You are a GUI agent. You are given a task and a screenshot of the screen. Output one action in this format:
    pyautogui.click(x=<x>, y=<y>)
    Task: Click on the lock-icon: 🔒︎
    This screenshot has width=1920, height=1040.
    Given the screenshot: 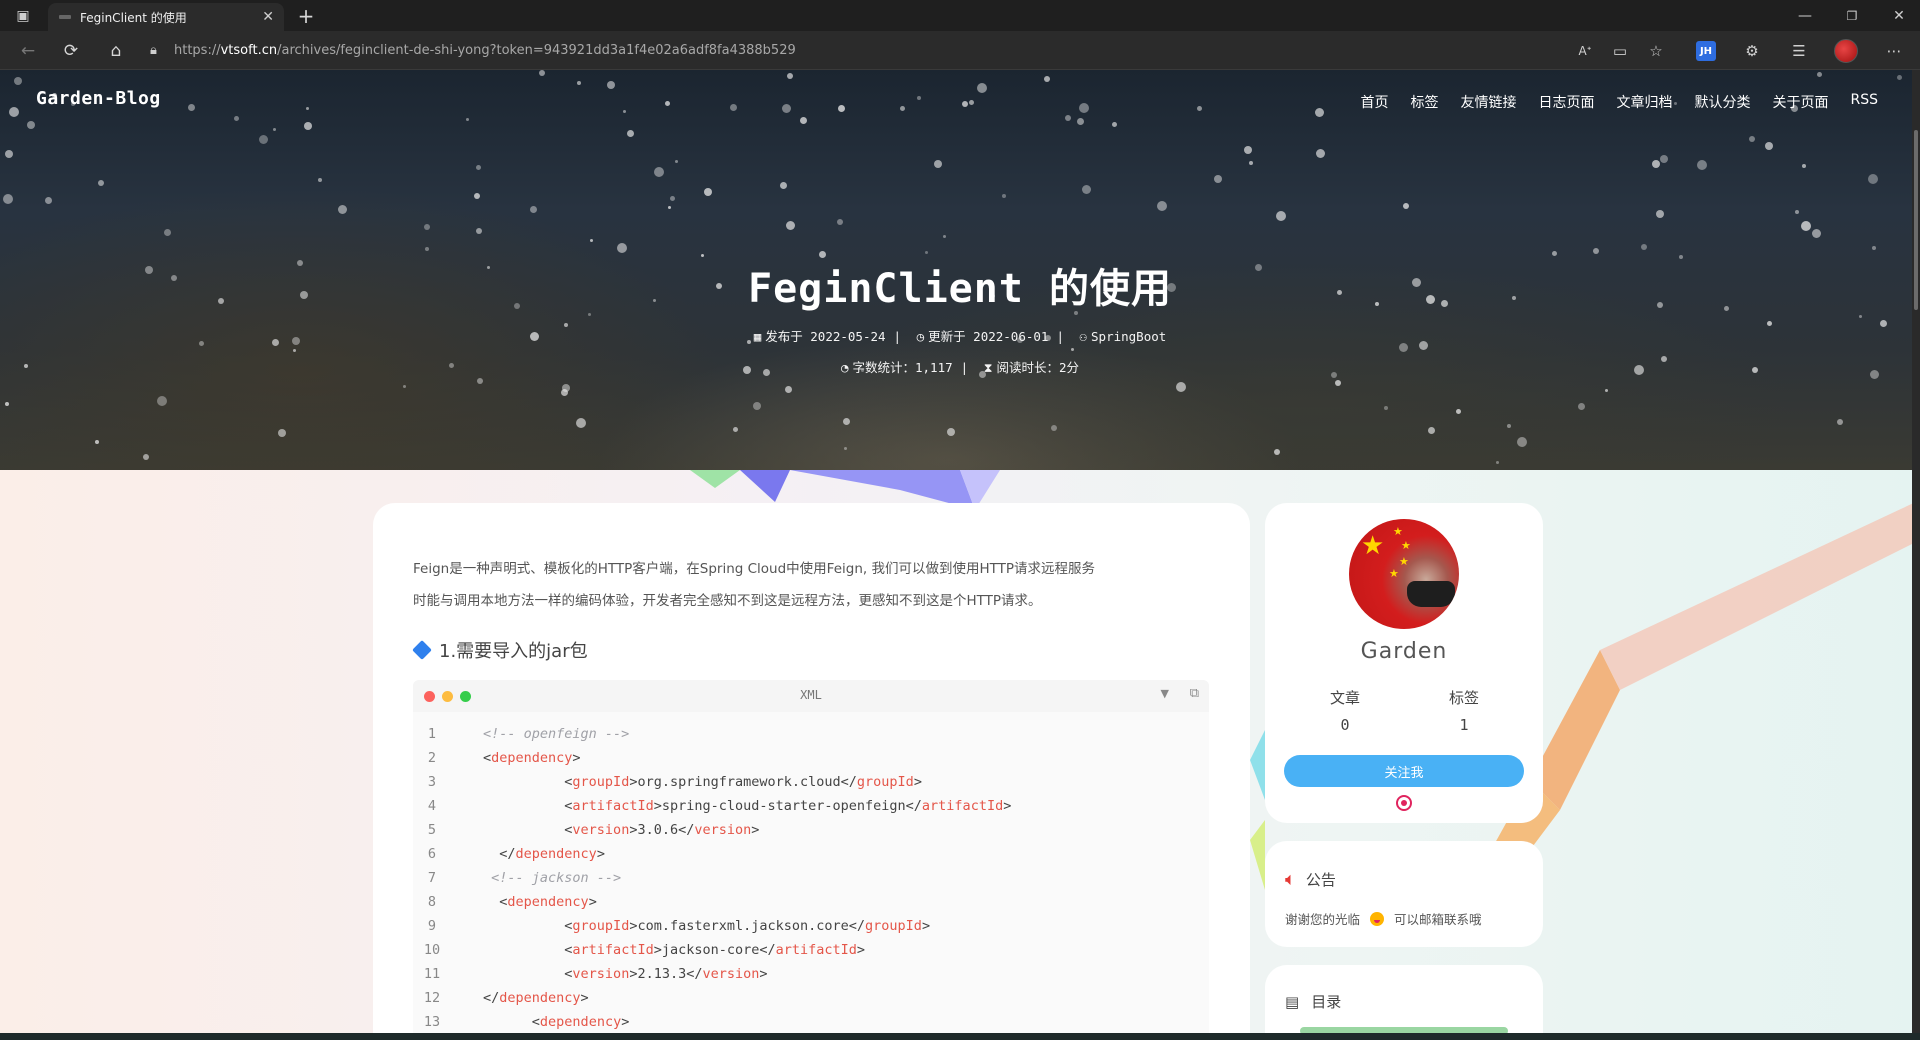 What is the action you would take?
    pyautogui.click(x=157, y=50)
    